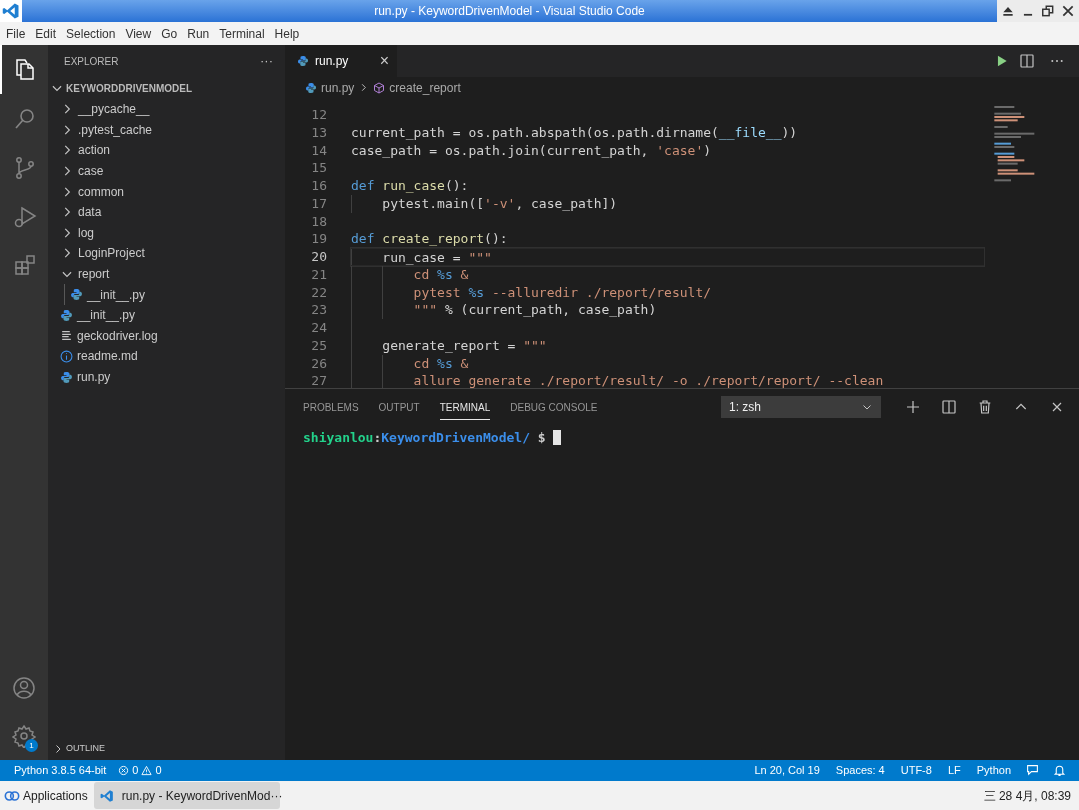 This screenshot has height=810, width=1079. I want to click on tree-item: __pycache__, so click(166, 109).